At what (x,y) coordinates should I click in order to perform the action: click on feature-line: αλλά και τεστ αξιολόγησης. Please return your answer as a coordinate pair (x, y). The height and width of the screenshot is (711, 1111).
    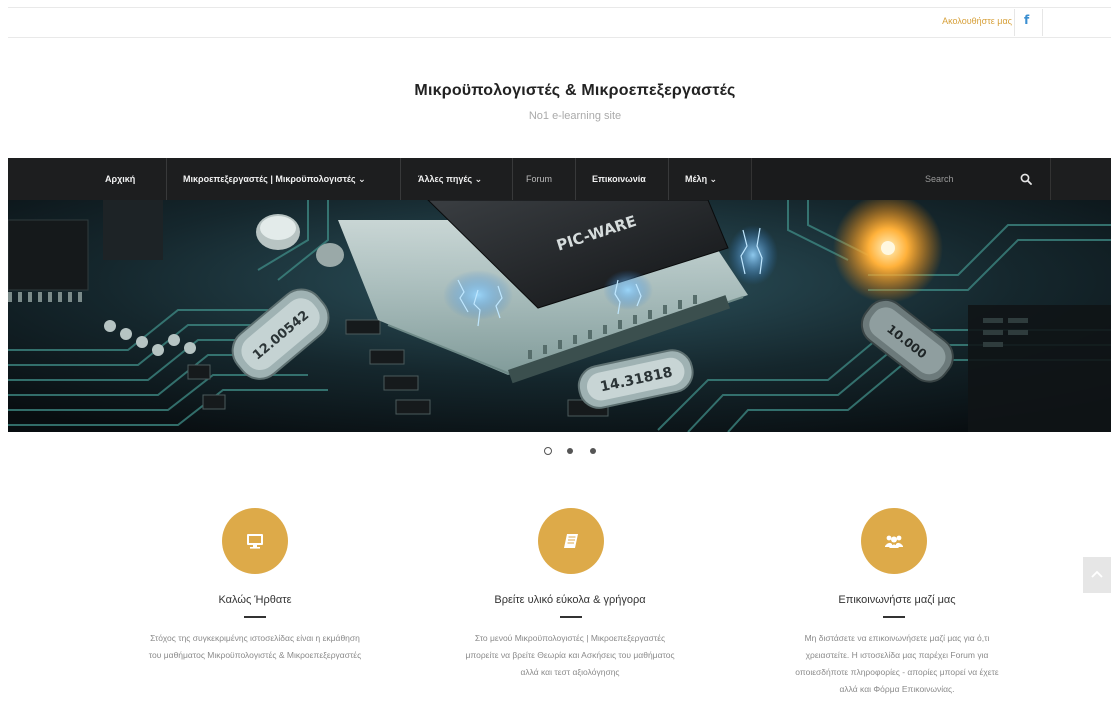
    Looking at the image, I should click on (570, 672).